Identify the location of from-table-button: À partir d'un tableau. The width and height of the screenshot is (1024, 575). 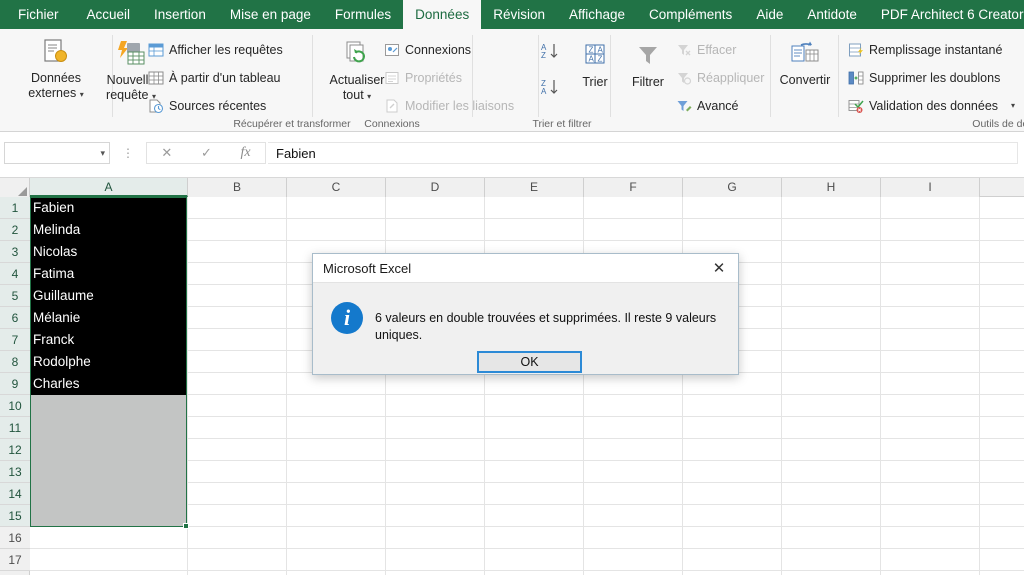
(214, 77).